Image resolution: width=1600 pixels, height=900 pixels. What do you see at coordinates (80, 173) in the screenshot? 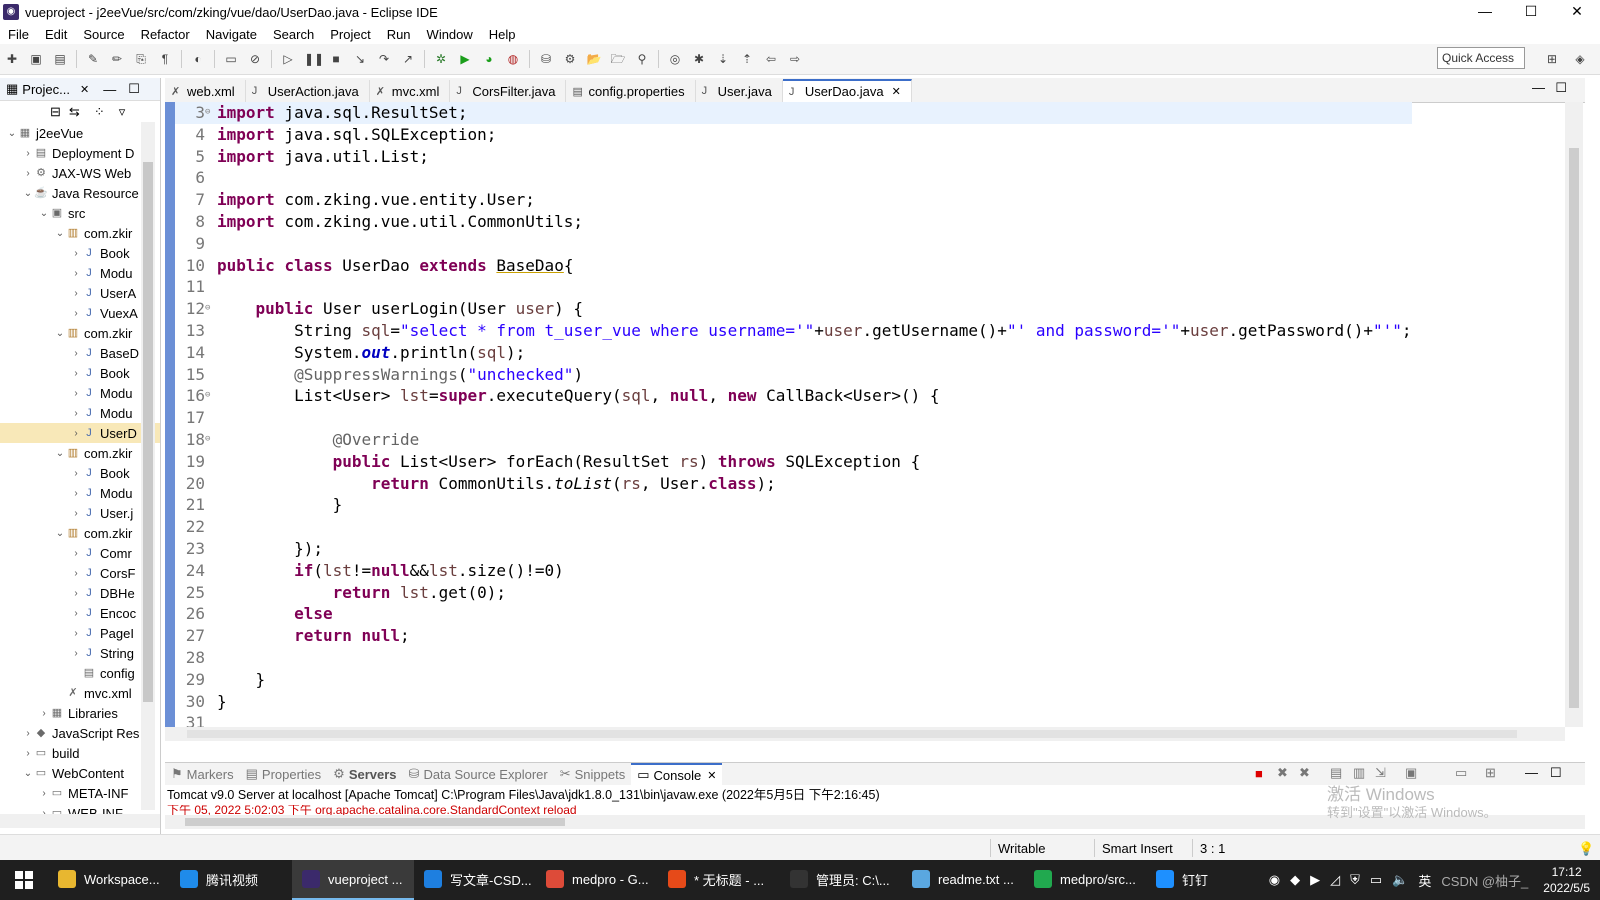
I see `tree-item: › ⚙ JAX-WS Web` at bounding box center [80, 173].